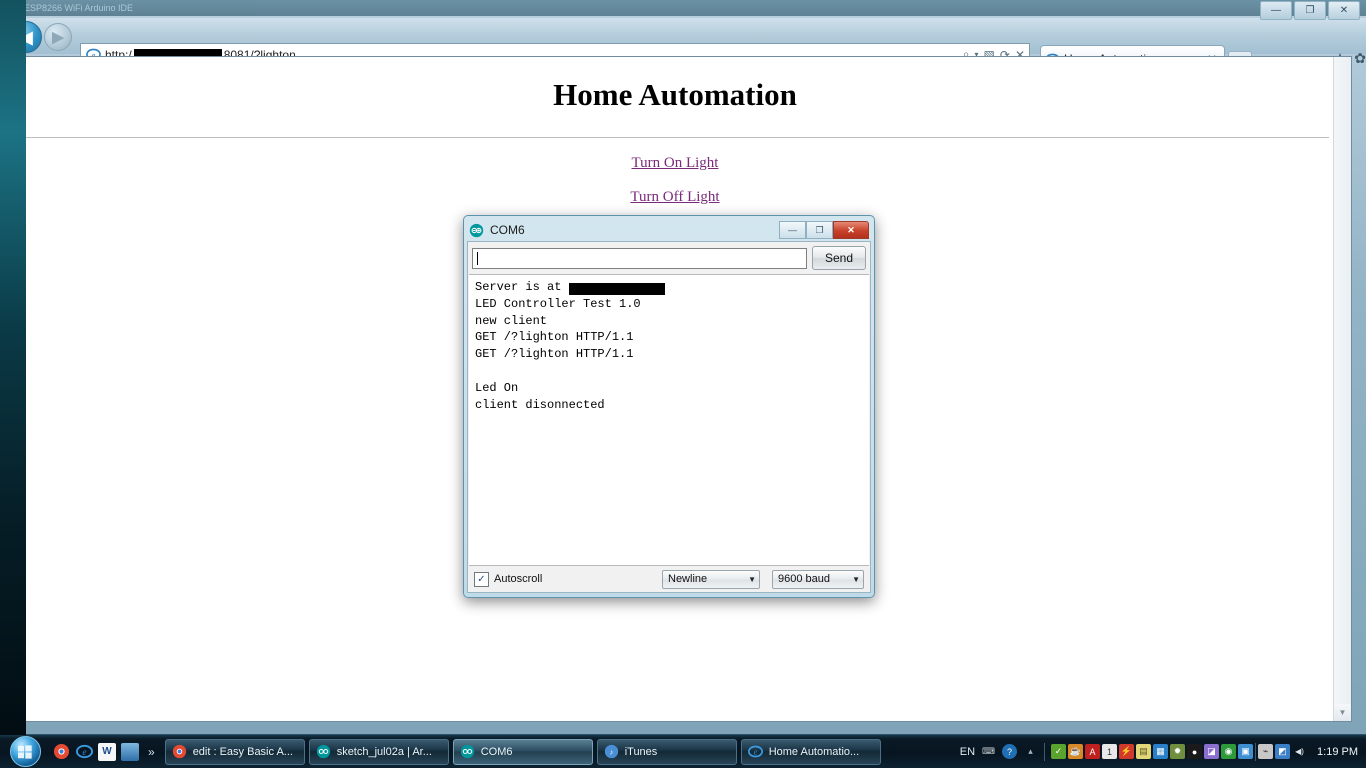 The height and width of the screenshot is (768, 1366). Describe the element at coordinates (1344, 10) in the screenshot. I see `close-button: ✕` at that location.